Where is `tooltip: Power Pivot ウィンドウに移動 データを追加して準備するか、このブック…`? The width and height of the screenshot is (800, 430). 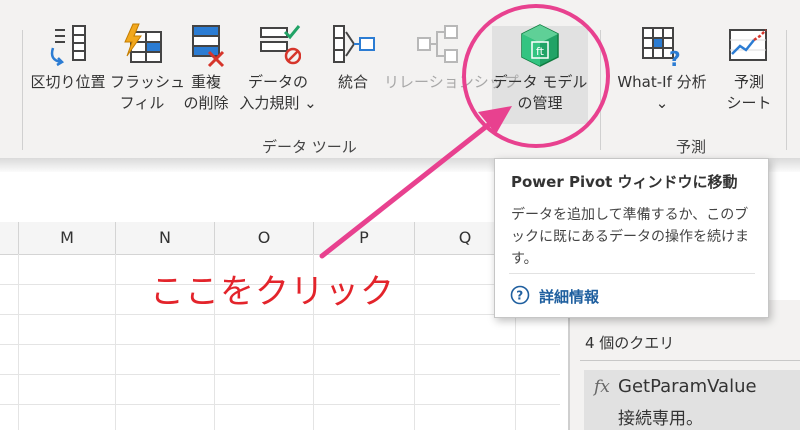
tooltip: Power Pivot ウィンドウに移動 データを追加して準備するか、このブック… is located at coordinates (631, 238).